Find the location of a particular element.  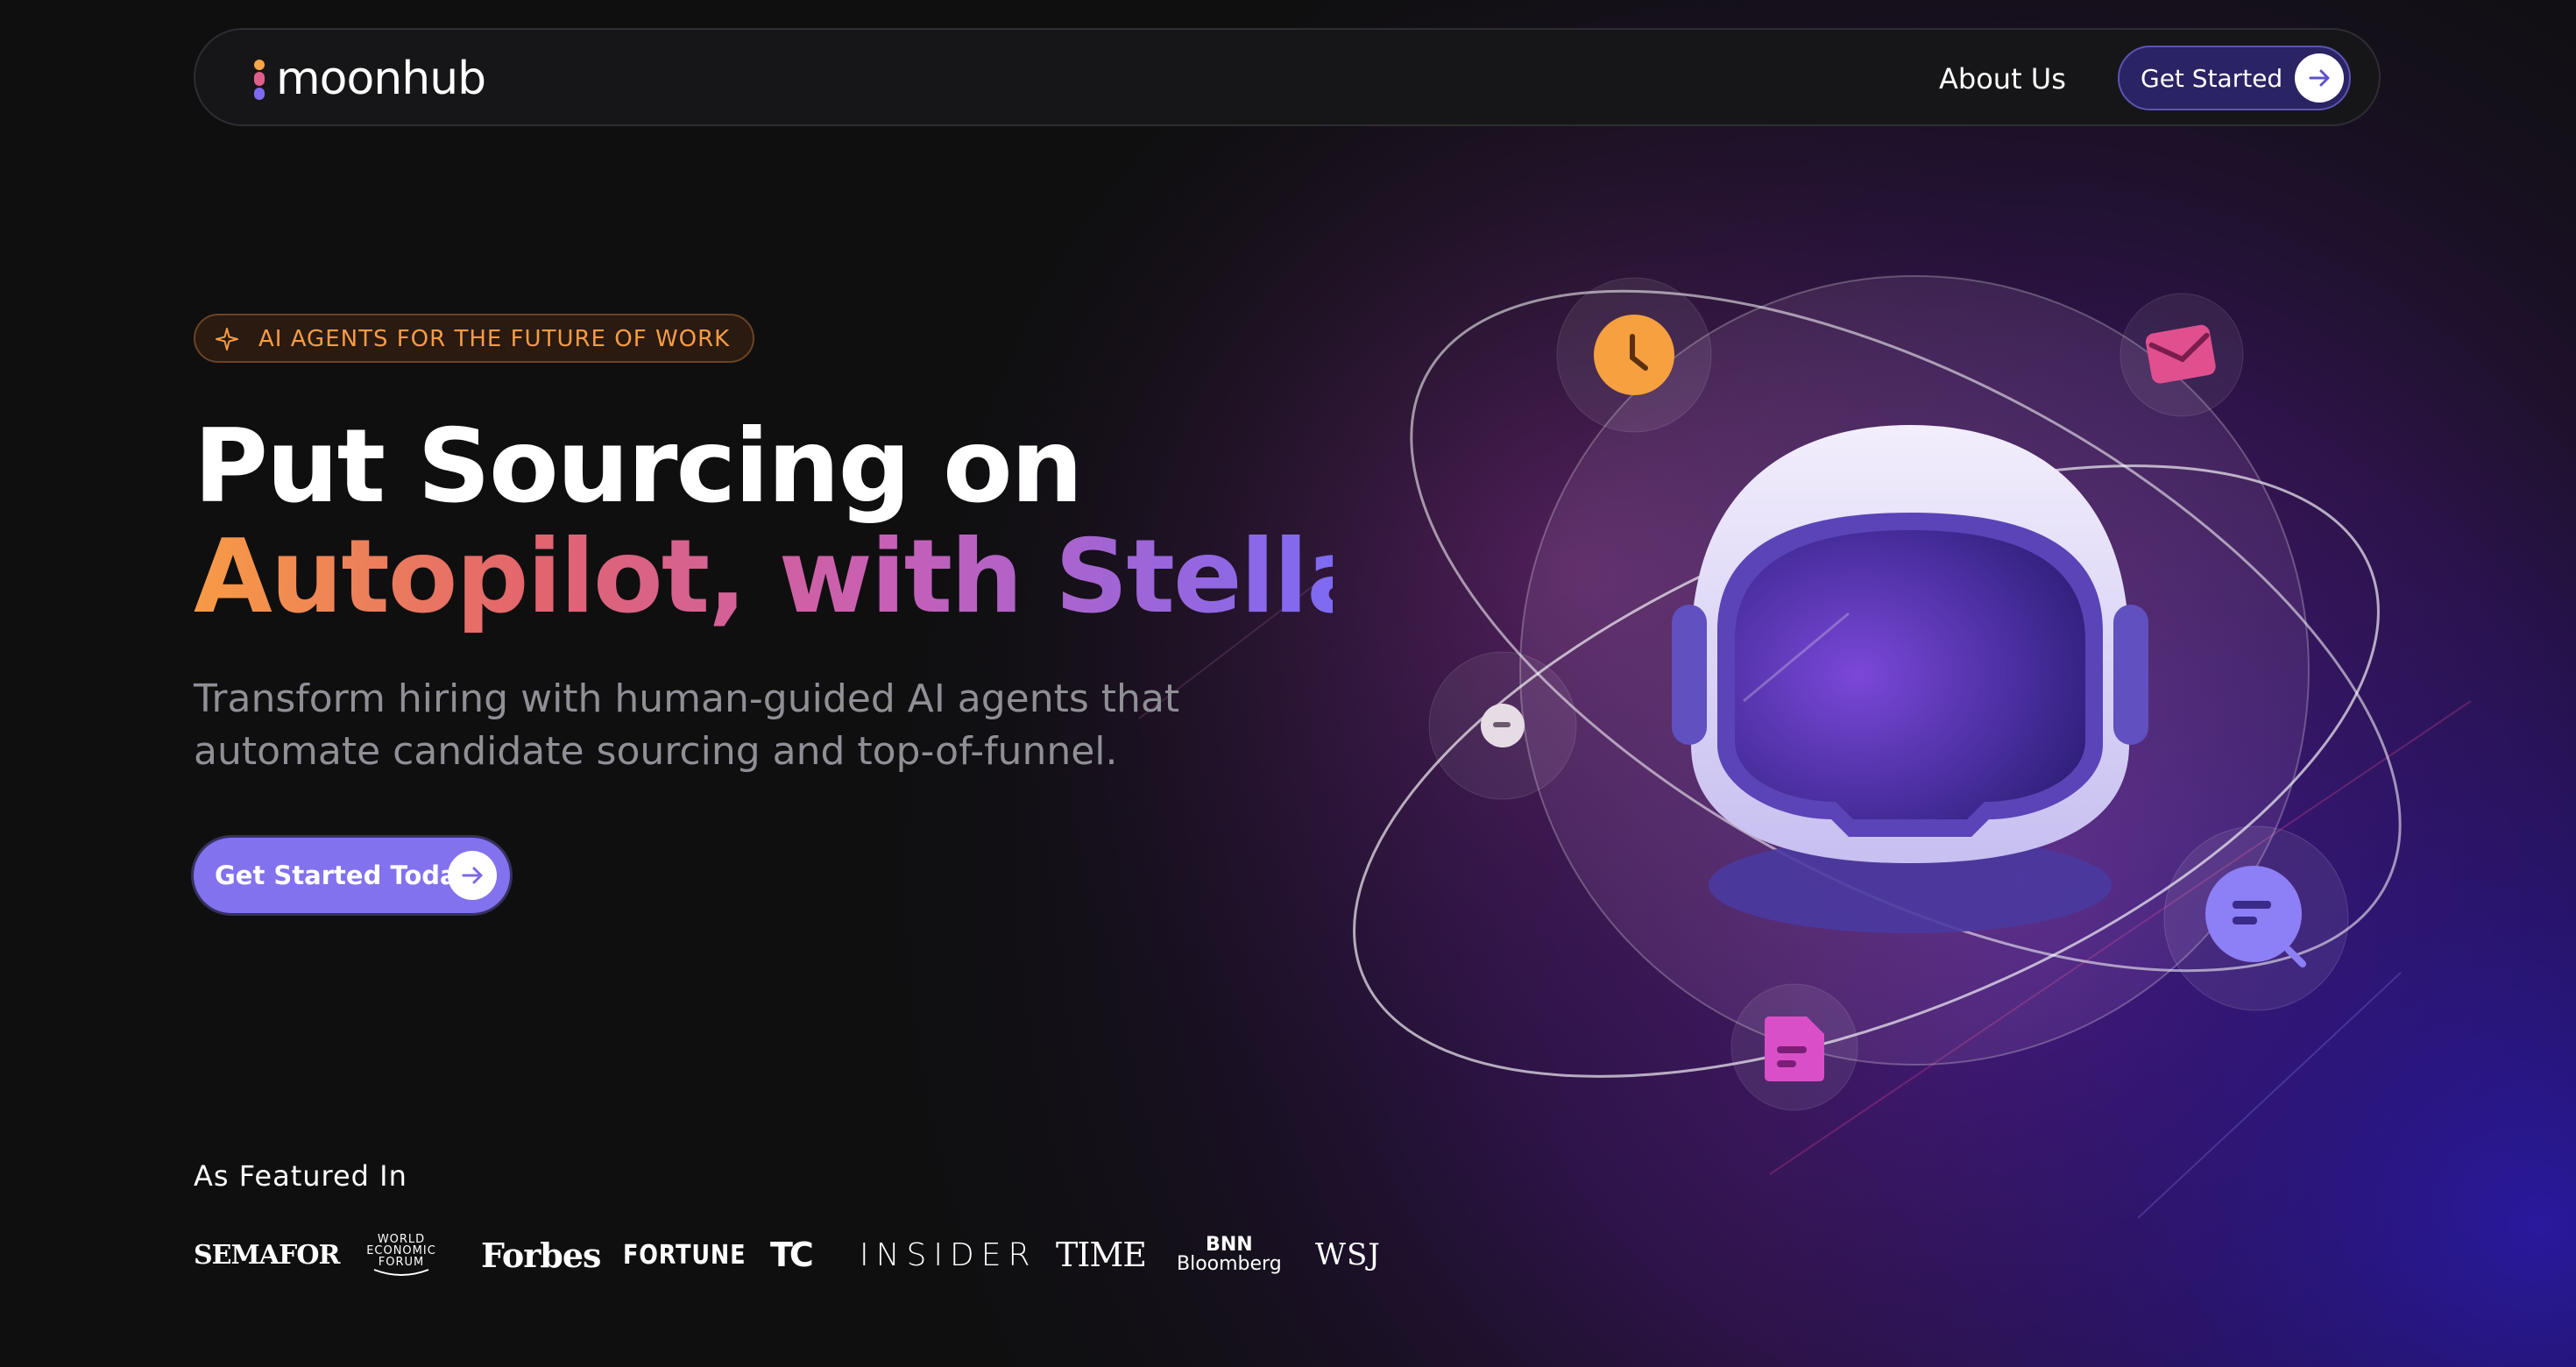

featured-title: As Featured In is located at coordinates (300, 1176).